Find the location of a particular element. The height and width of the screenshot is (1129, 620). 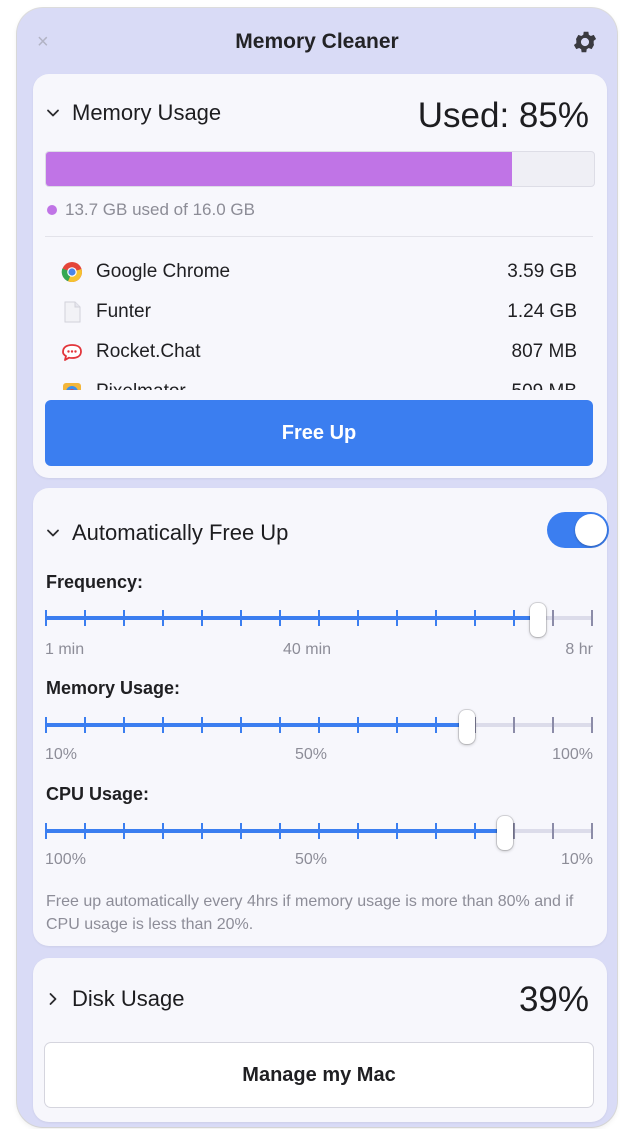

scale-mid: 40 min is located at coordinates (307, 649).